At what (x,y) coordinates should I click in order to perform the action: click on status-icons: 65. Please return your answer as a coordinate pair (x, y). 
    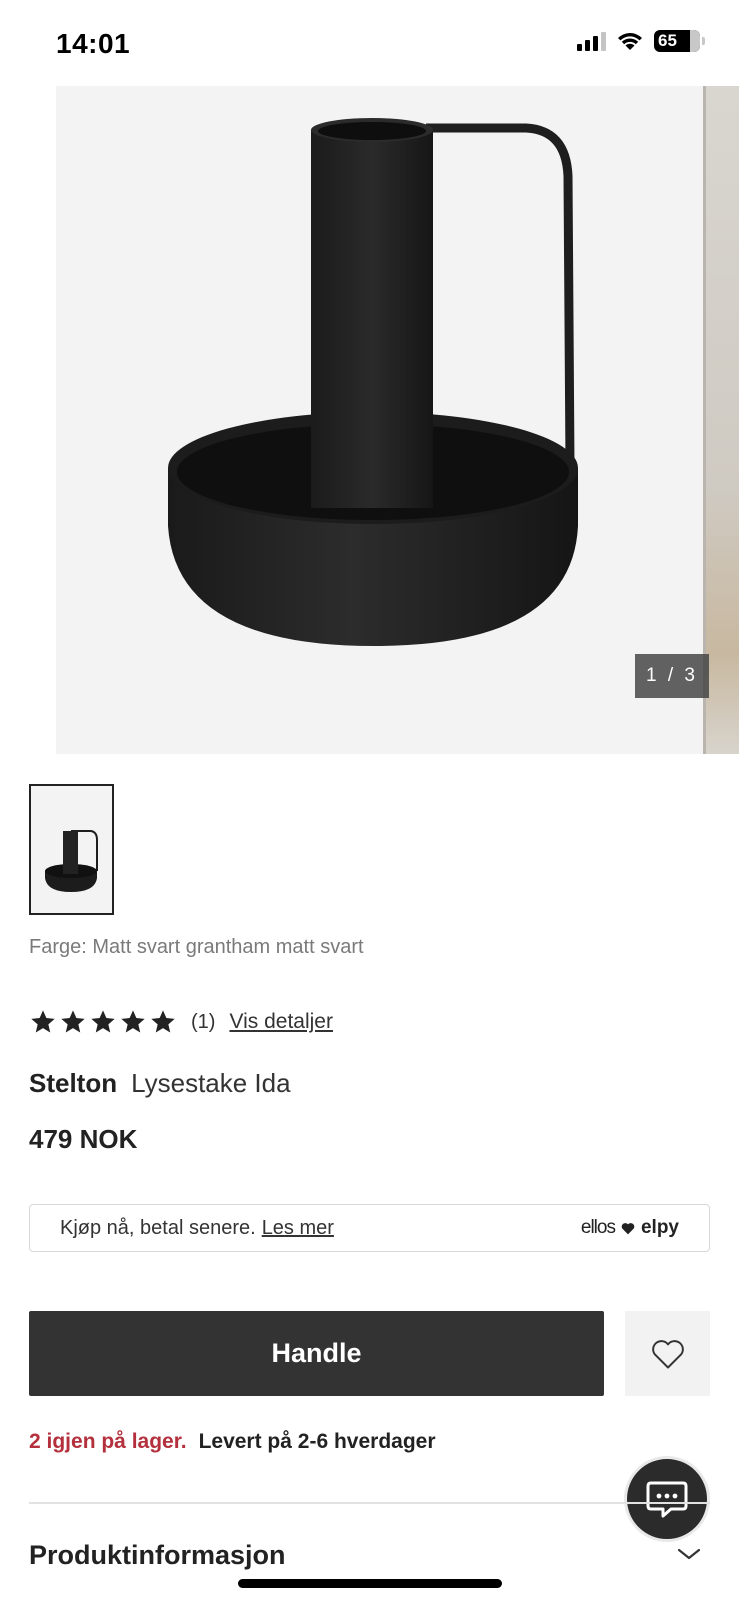
    Looking at the image, I should click on (641, 41).